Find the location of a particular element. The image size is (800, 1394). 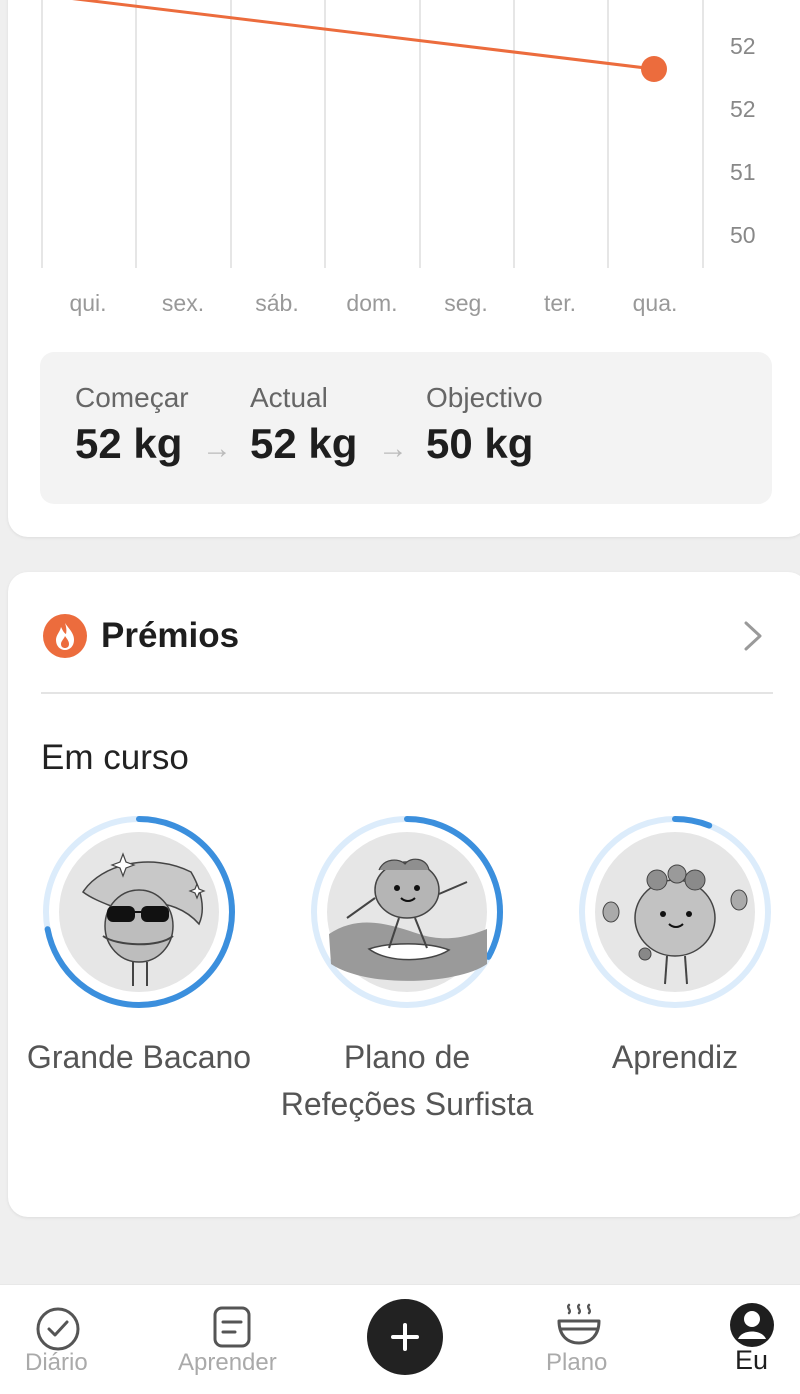

goal-weight-stat: Objectivo 50 kg is located at coordinates (484, 425).